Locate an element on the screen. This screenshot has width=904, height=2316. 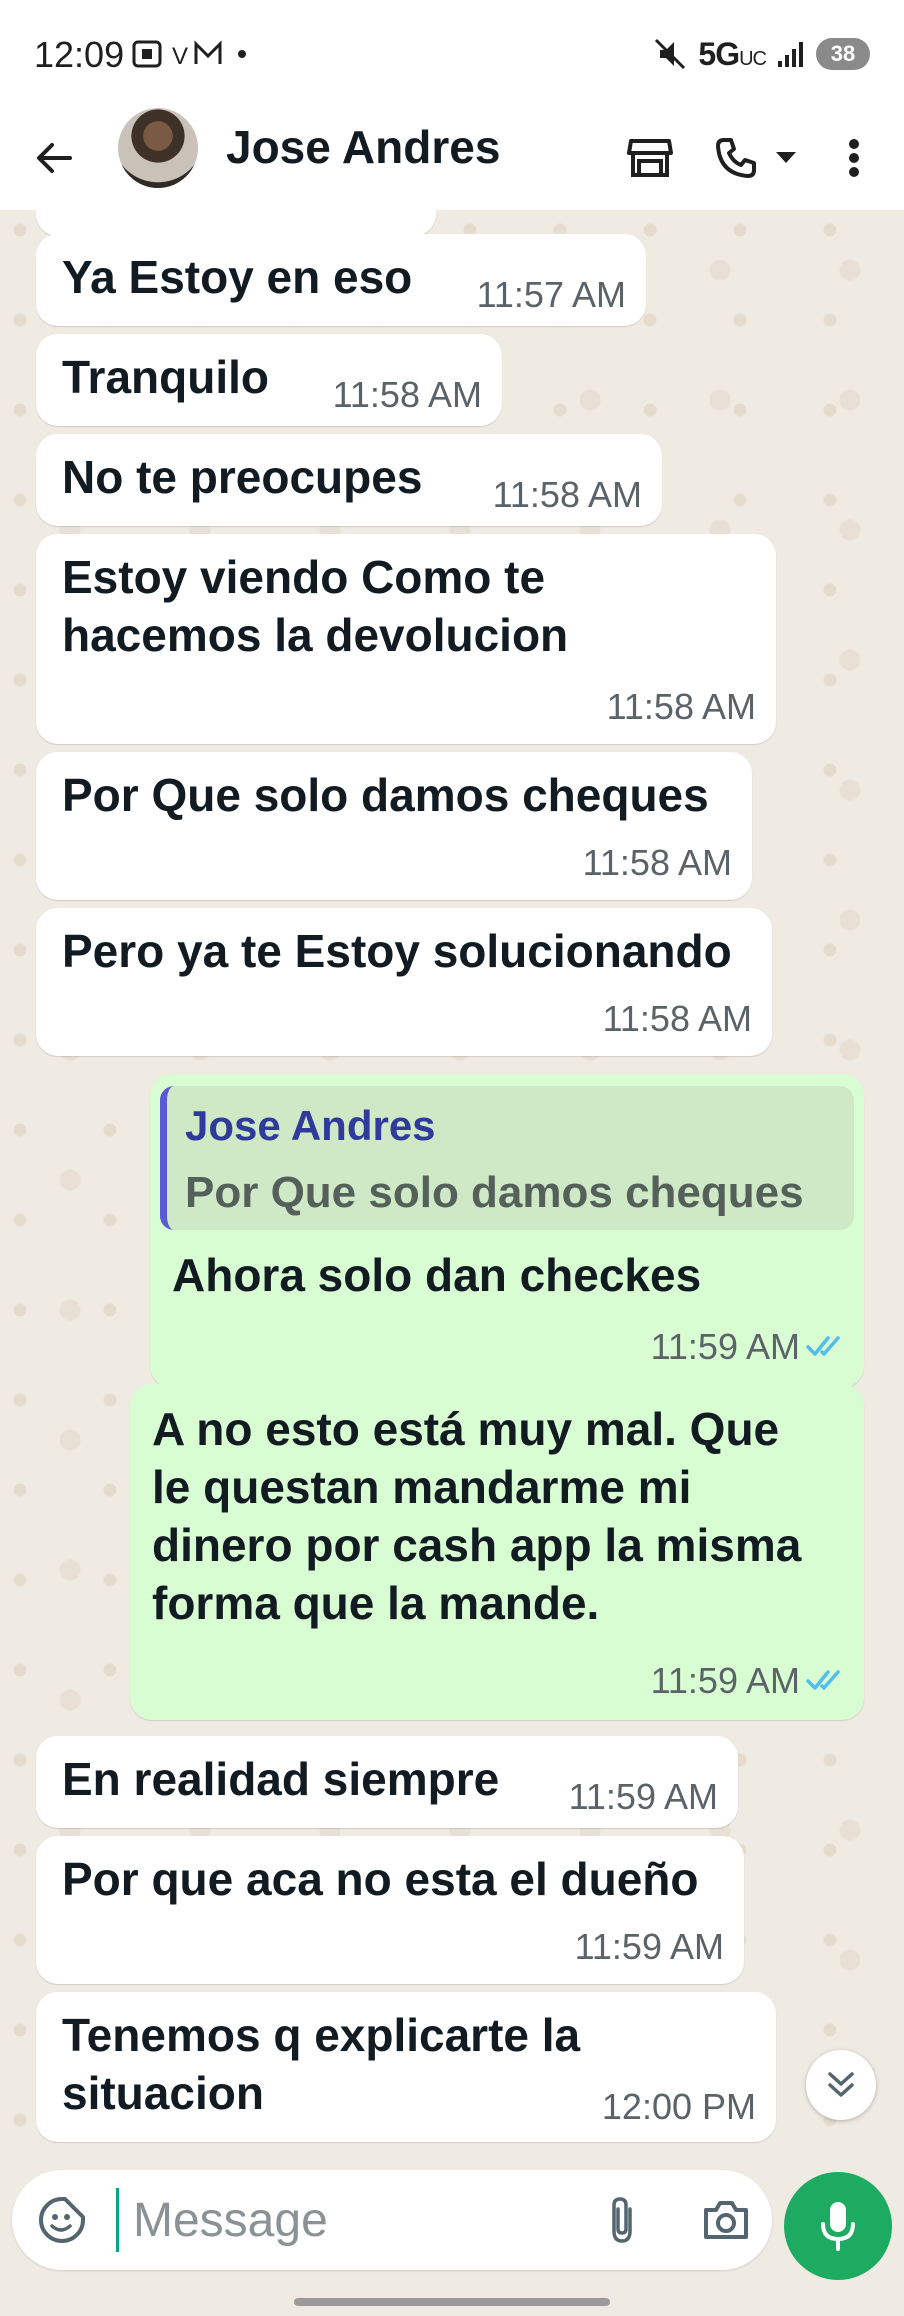
message-text: Ahora solo dan checkes is located at coordinates (437, 1275).